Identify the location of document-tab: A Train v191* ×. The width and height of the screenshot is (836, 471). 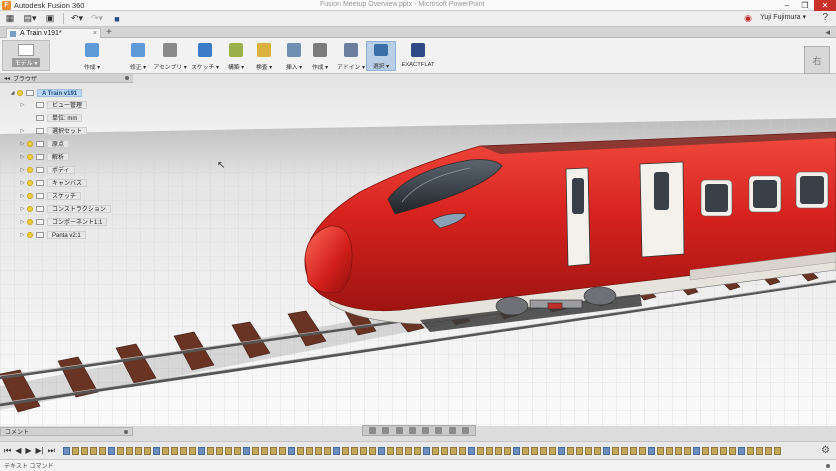
(53, 33).